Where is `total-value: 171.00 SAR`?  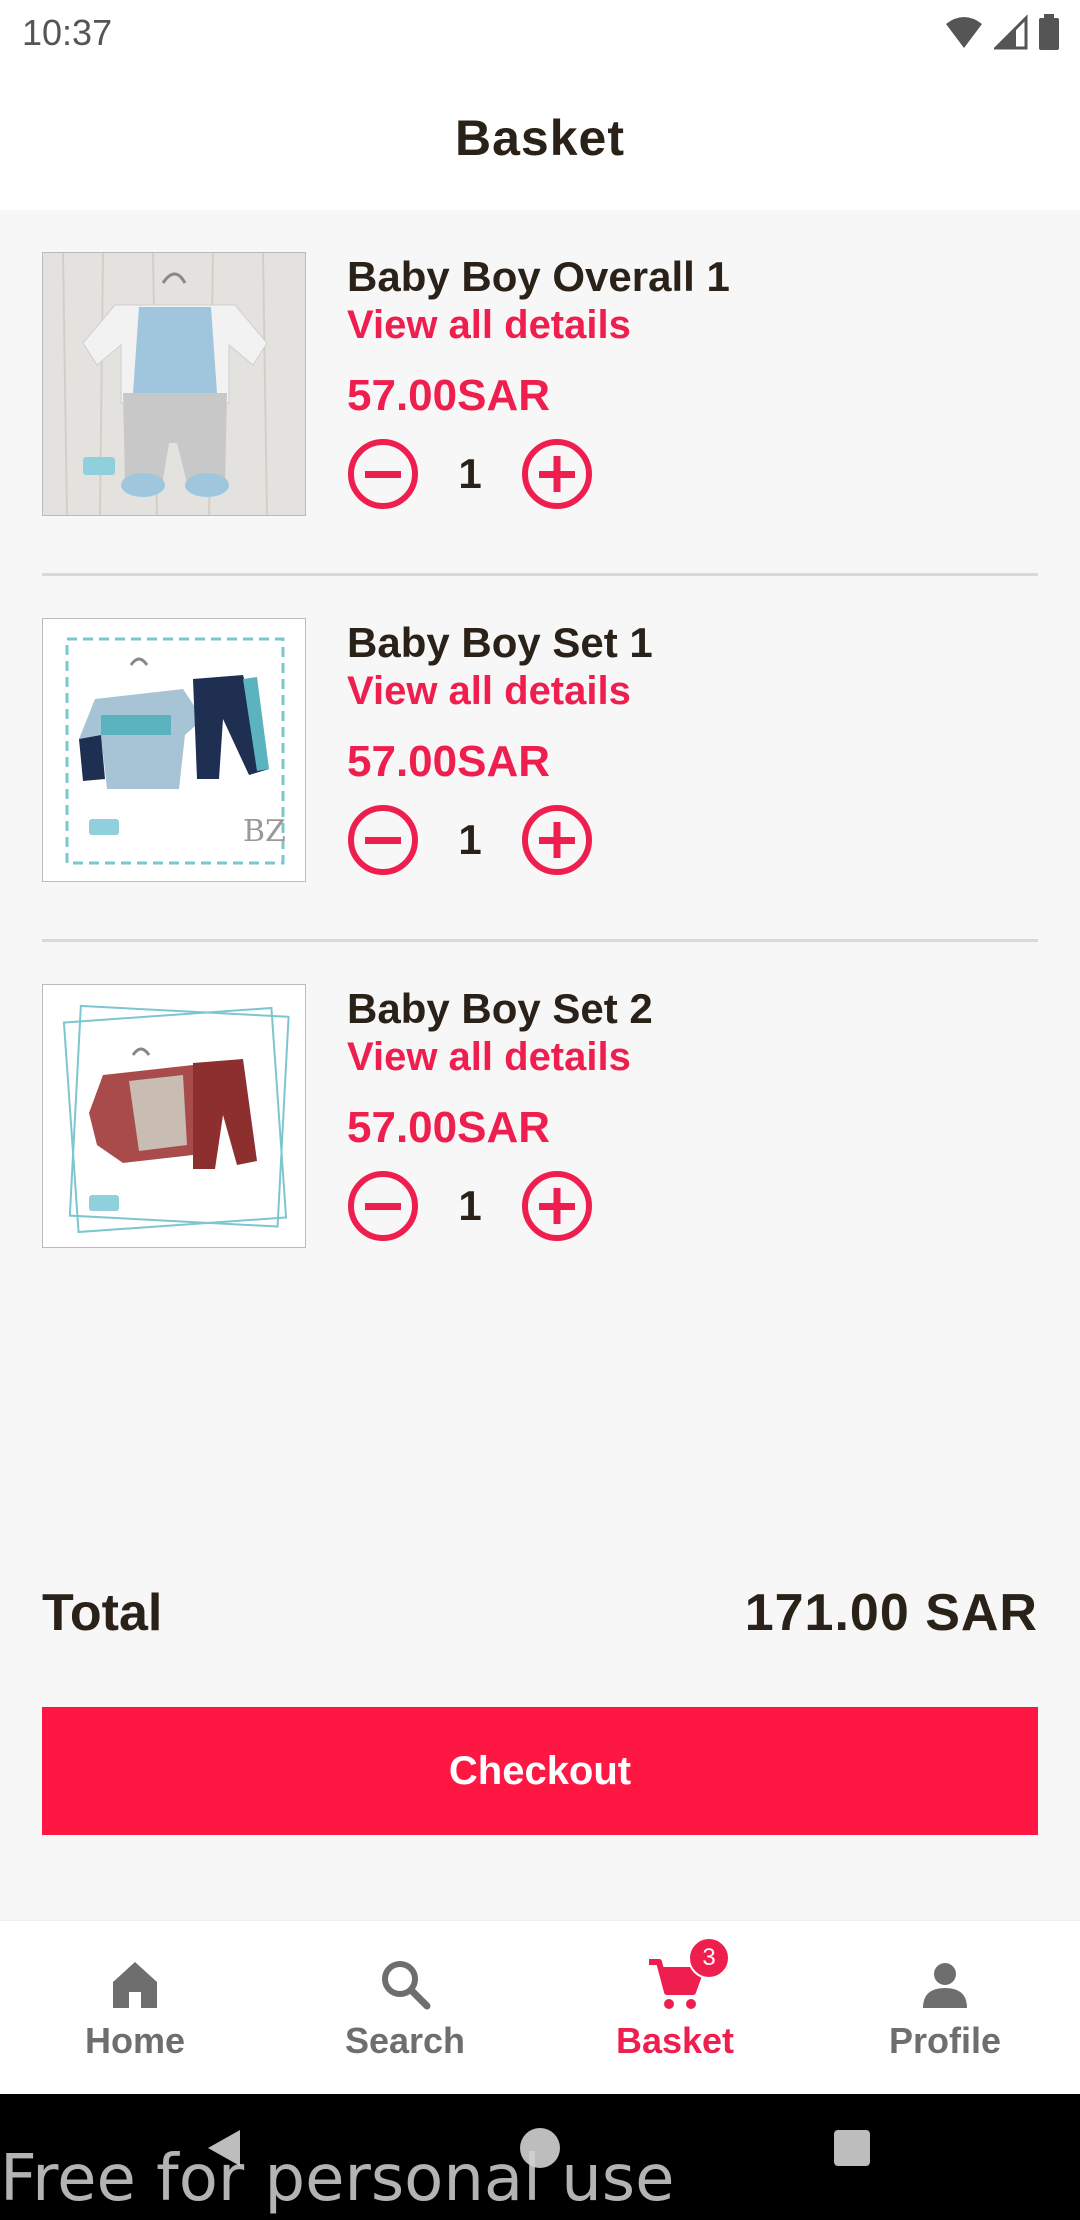
total-value: 171.00 SAR is located at coordinates (891, 1613).